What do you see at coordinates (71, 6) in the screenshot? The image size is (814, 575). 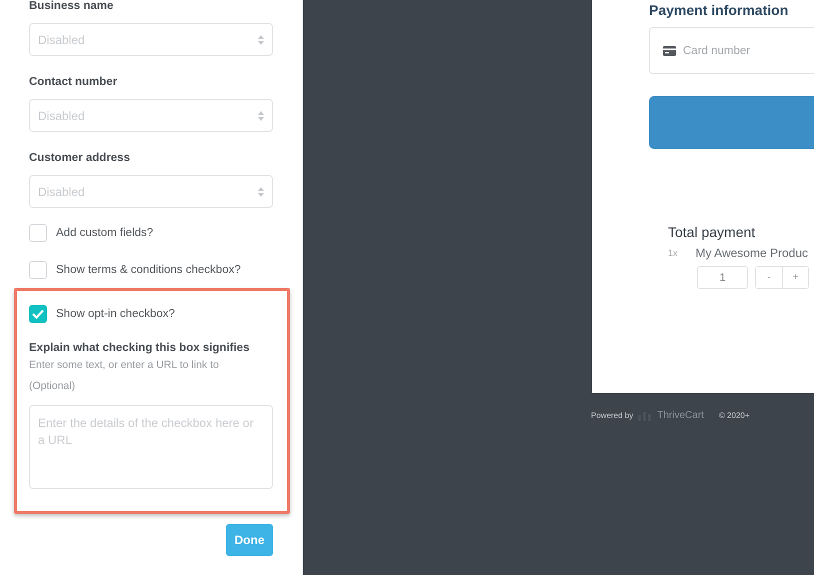 I see `field-label: Business name` at bounding box center [71, 6].